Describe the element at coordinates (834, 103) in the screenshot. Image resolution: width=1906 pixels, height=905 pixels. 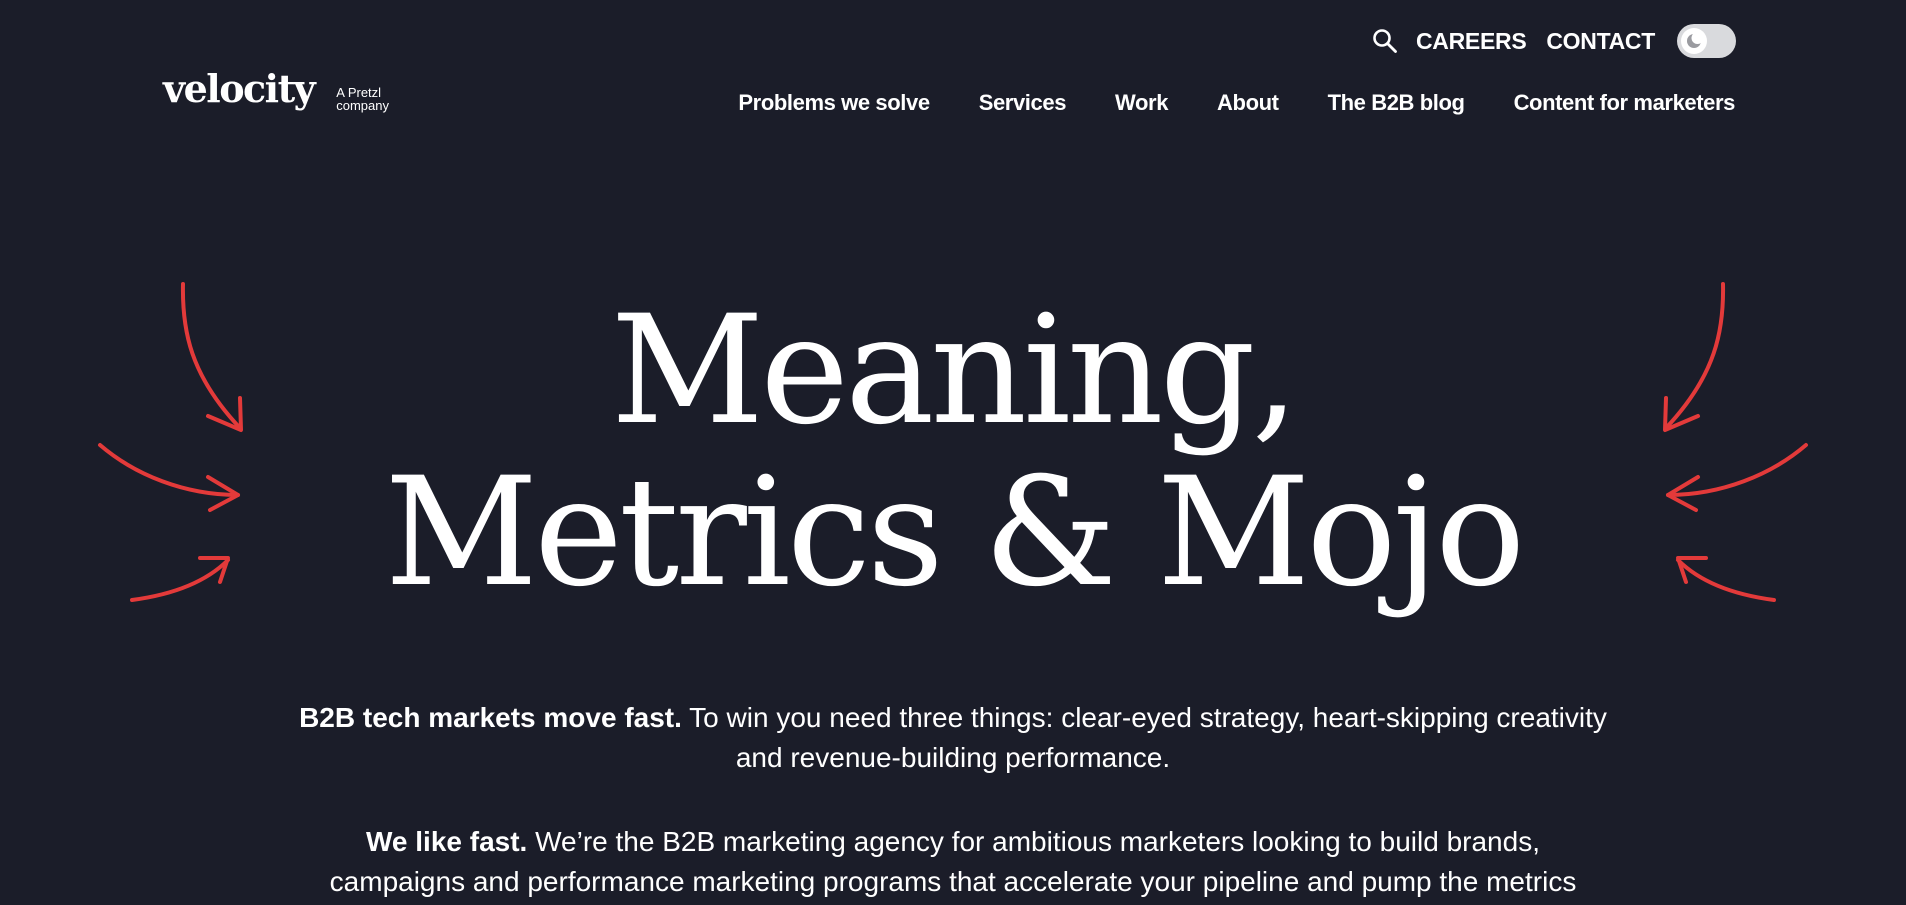
I see `nav-item-problems-we-solve: Problems we solve` at that location.